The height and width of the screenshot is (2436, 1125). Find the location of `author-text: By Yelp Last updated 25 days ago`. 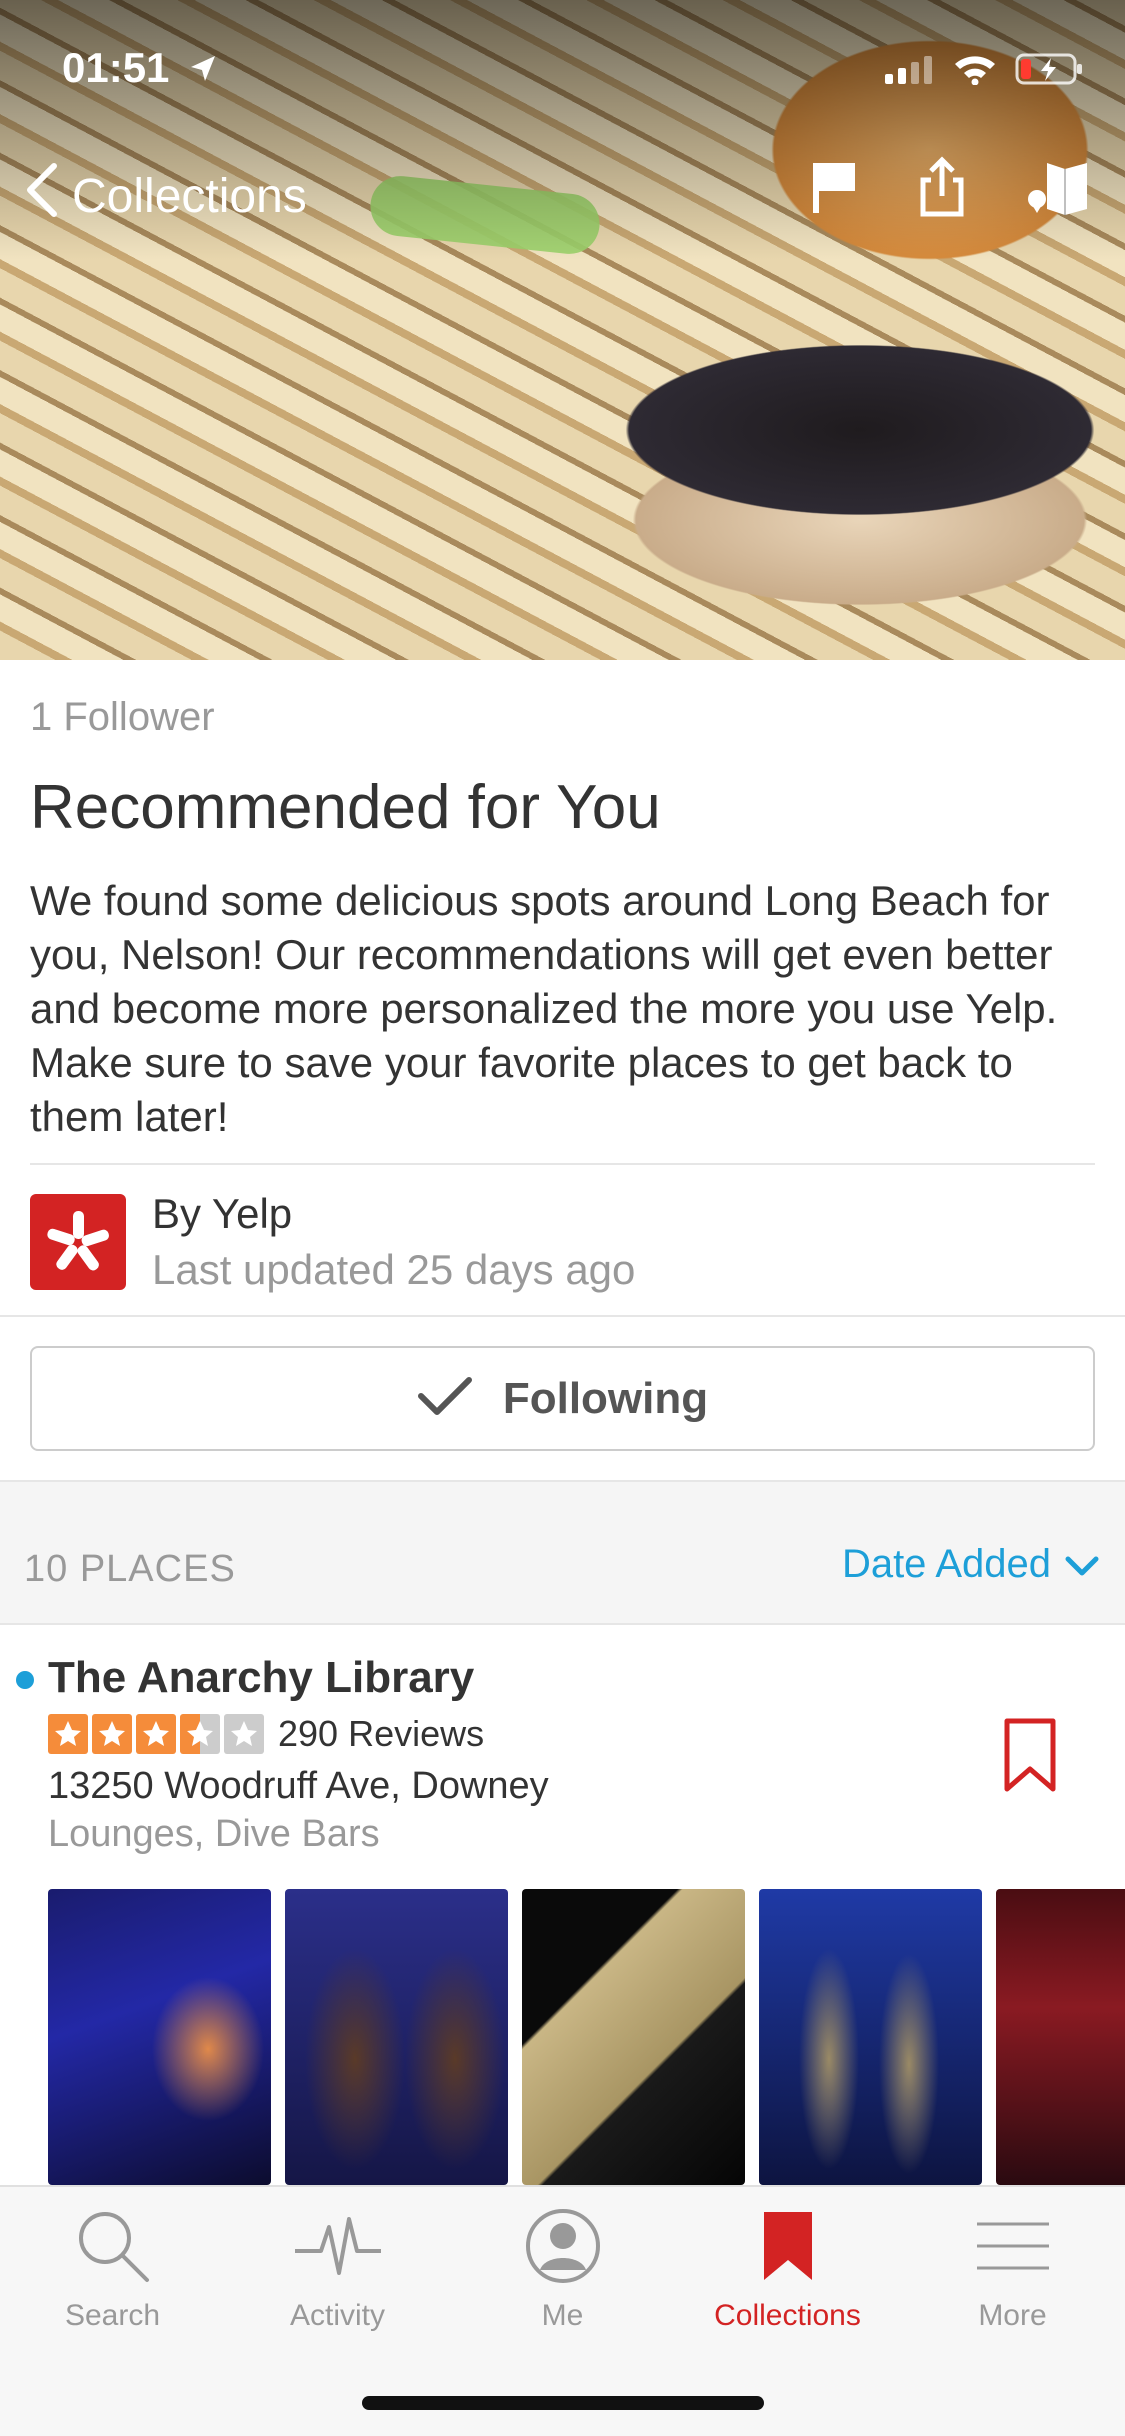

author-text: By Yelp Last updated 25 days ago is located at coordinates (393, 1242).